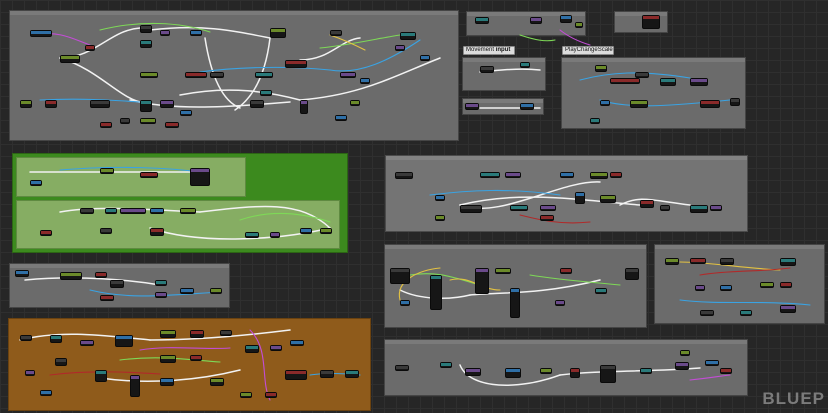  Describe the element at coordinates (489, 50) in the screenshot. I see `movement-input-label: Movement input` at that location.